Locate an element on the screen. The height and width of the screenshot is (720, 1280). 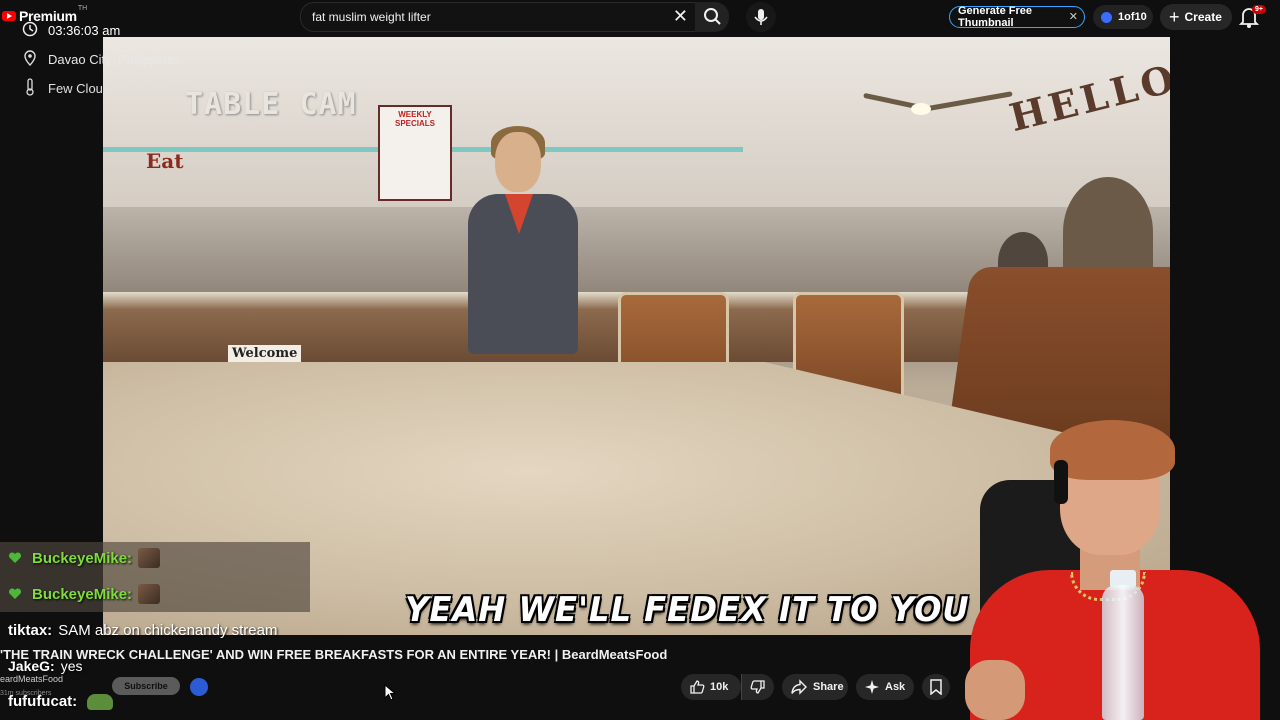
weather-label: Few Clouds, 25°C | 77°F is located at coordinates (120, 88).